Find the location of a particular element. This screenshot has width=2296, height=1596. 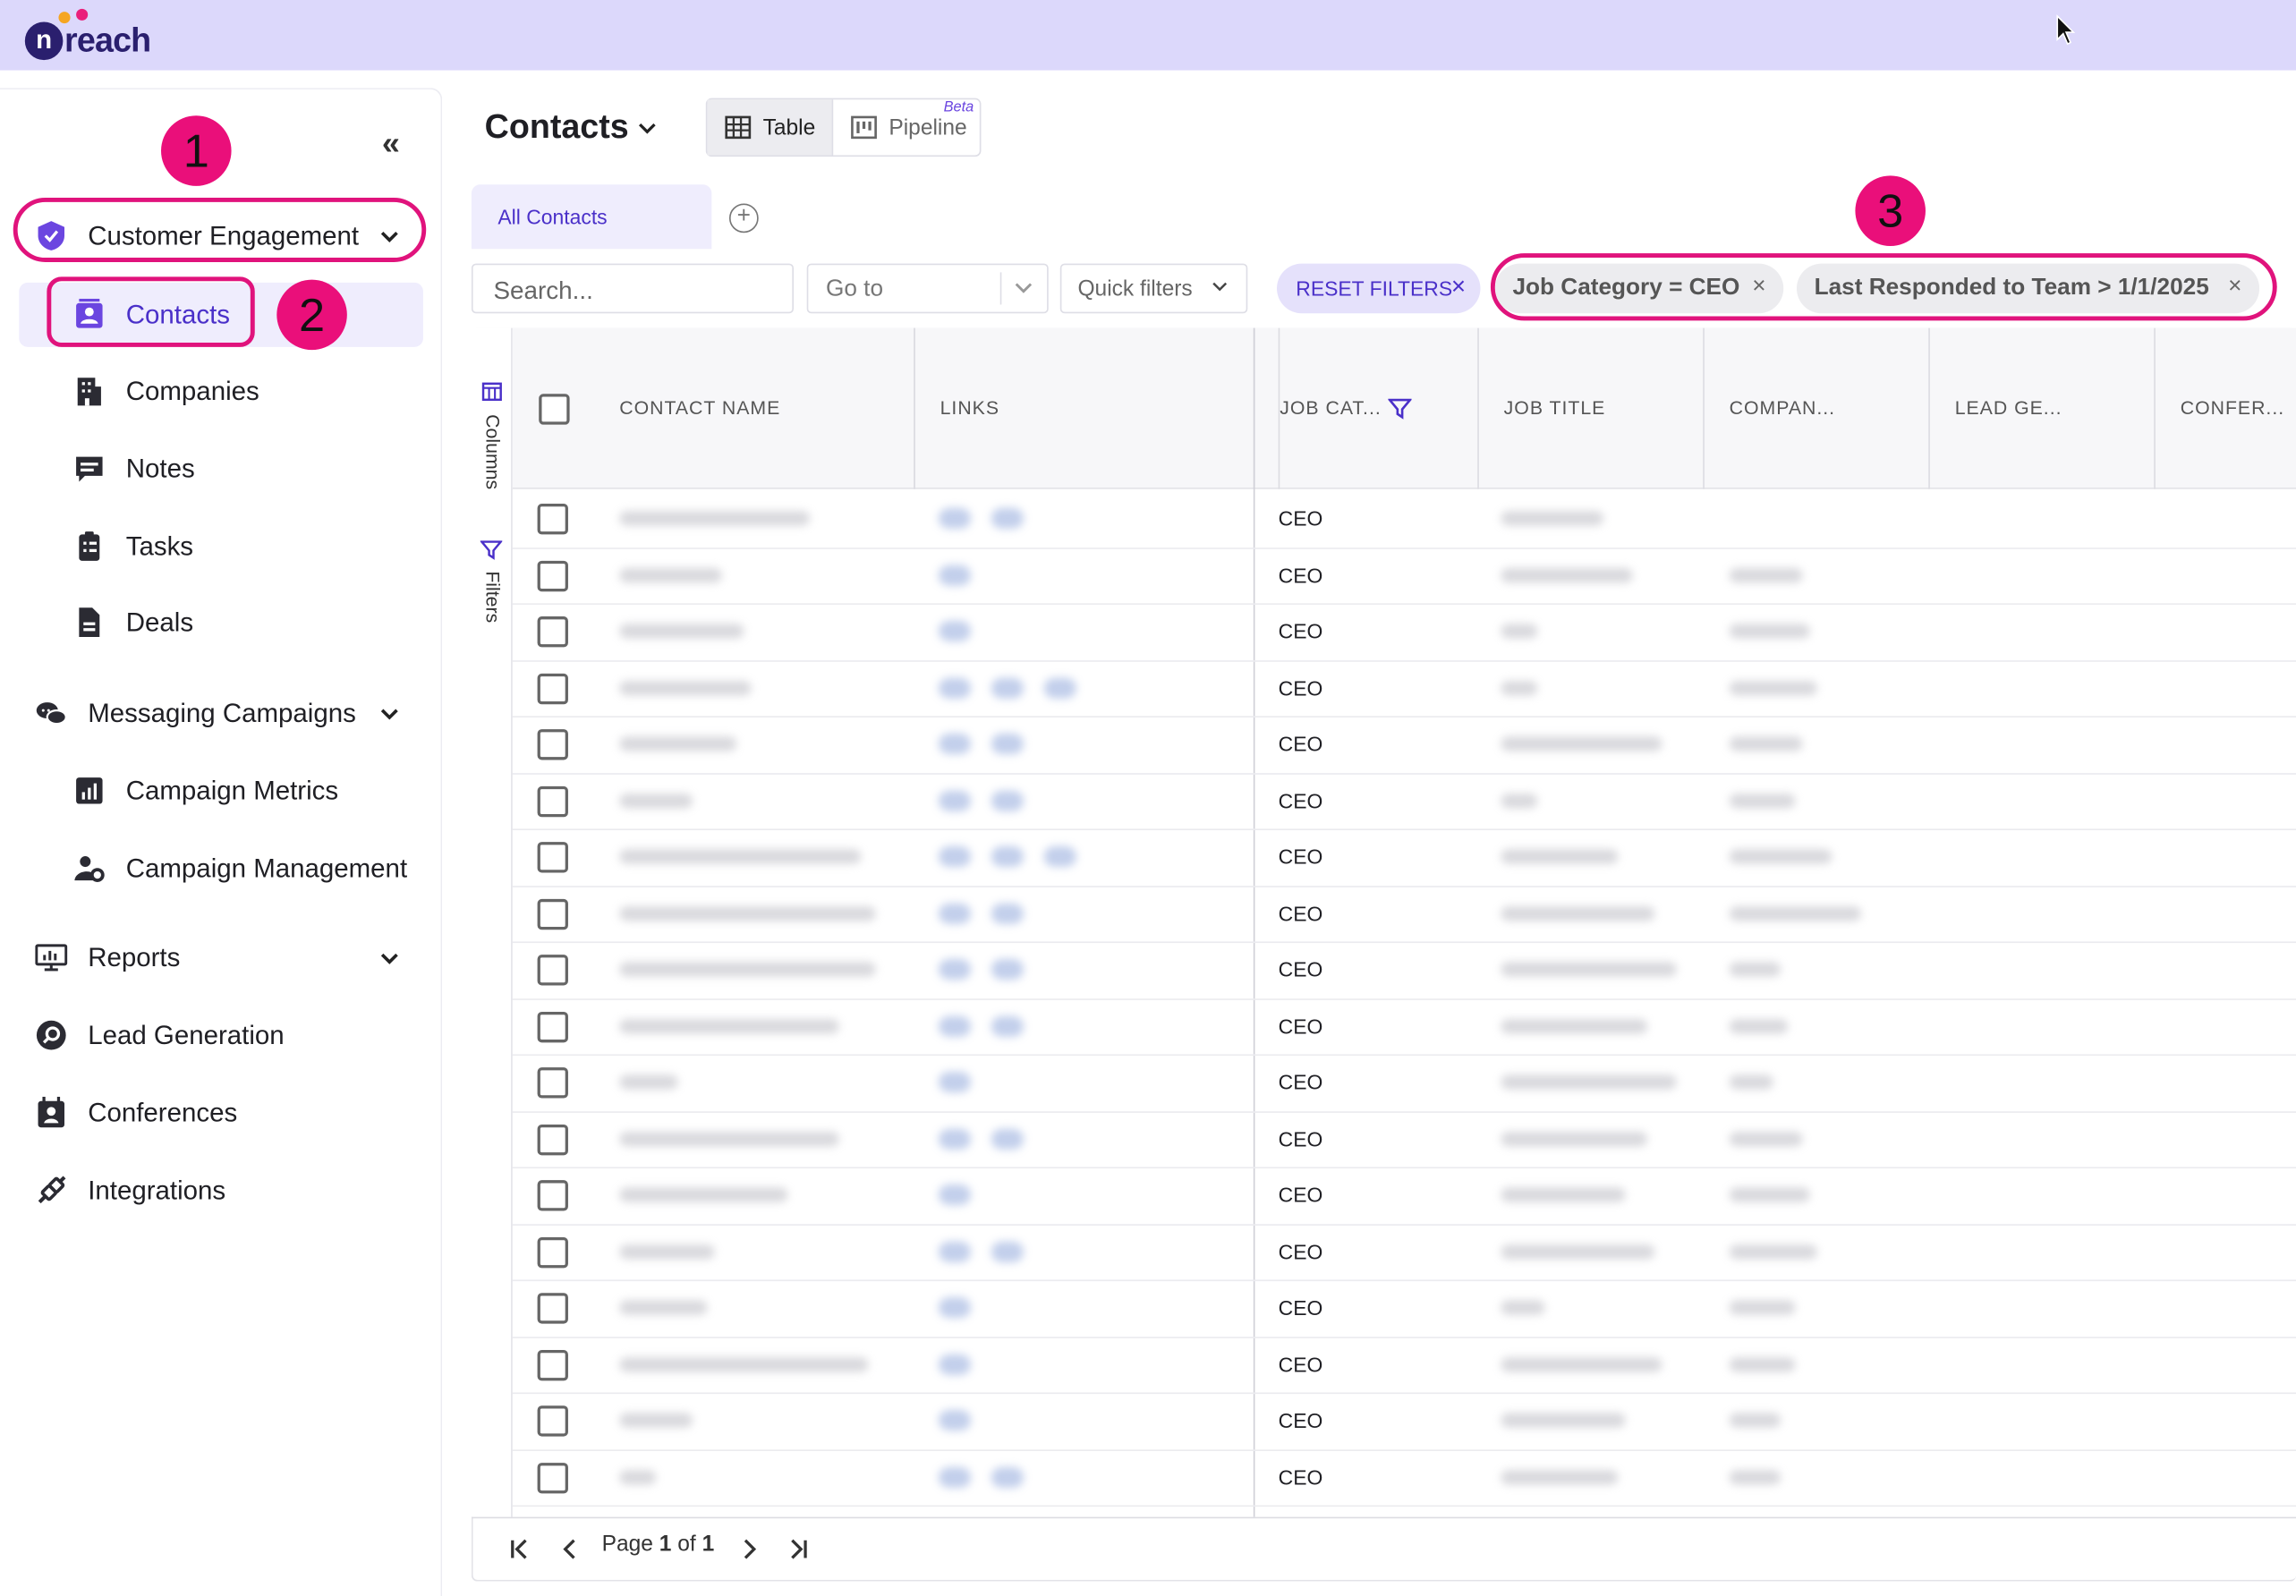

nav-conferences: Conferences is located at coordinates (136, 1113).